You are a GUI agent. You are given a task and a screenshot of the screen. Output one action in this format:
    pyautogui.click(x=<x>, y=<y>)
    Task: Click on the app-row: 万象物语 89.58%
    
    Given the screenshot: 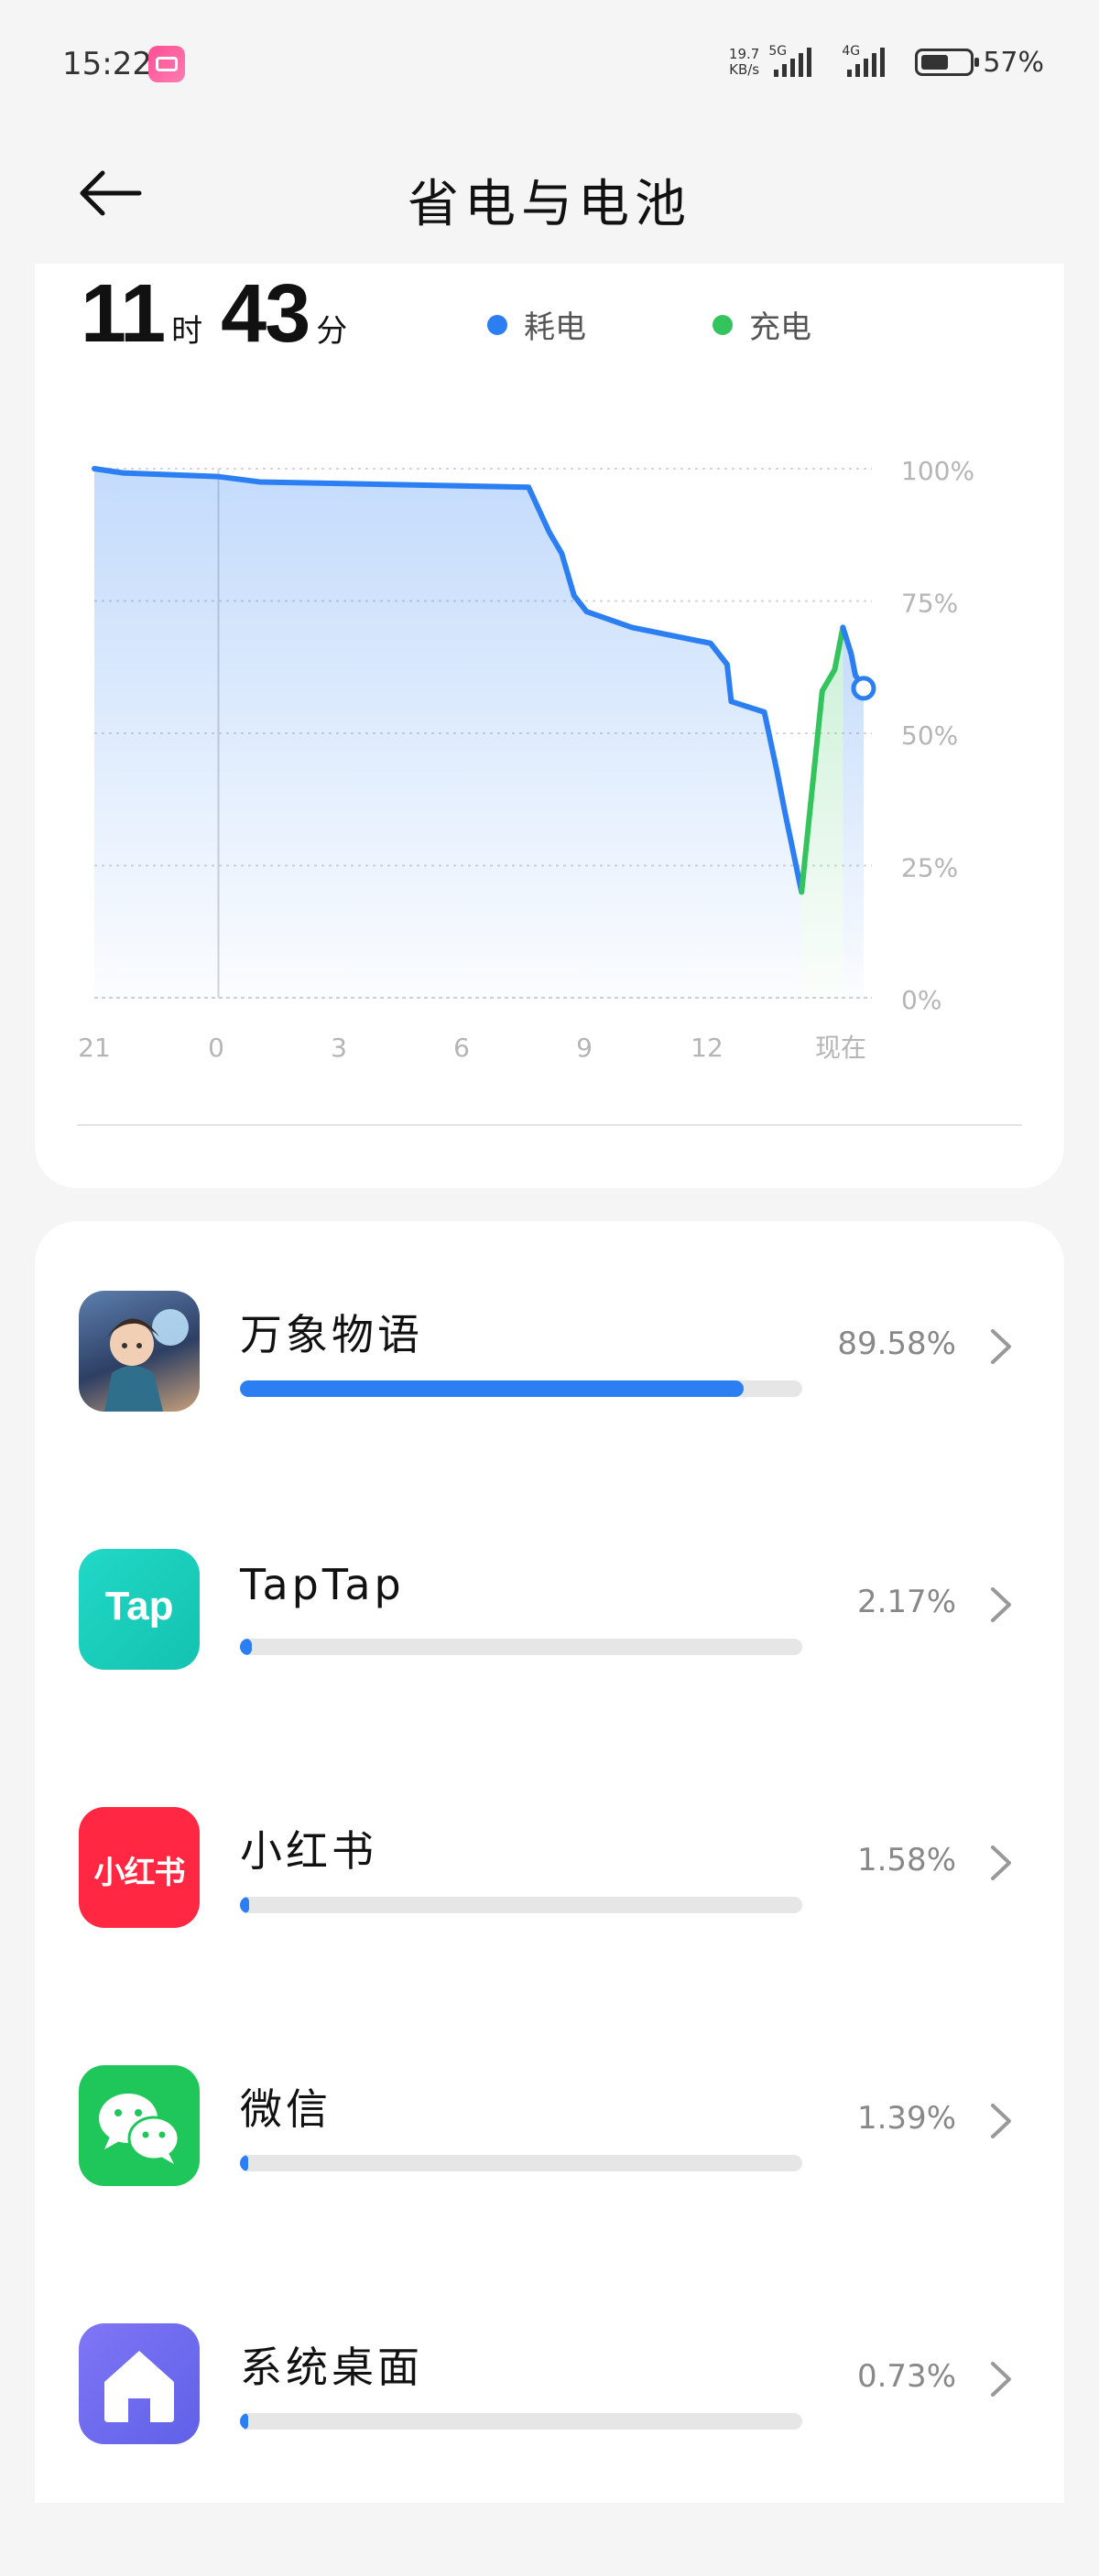 What is the action you would take?
    pyautogui.click(x=549, y=1414)
    